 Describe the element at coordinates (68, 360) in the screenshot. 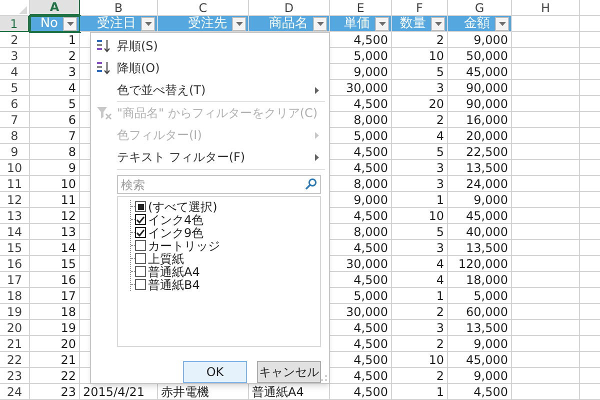

I see `table-cell: 21` at that location.